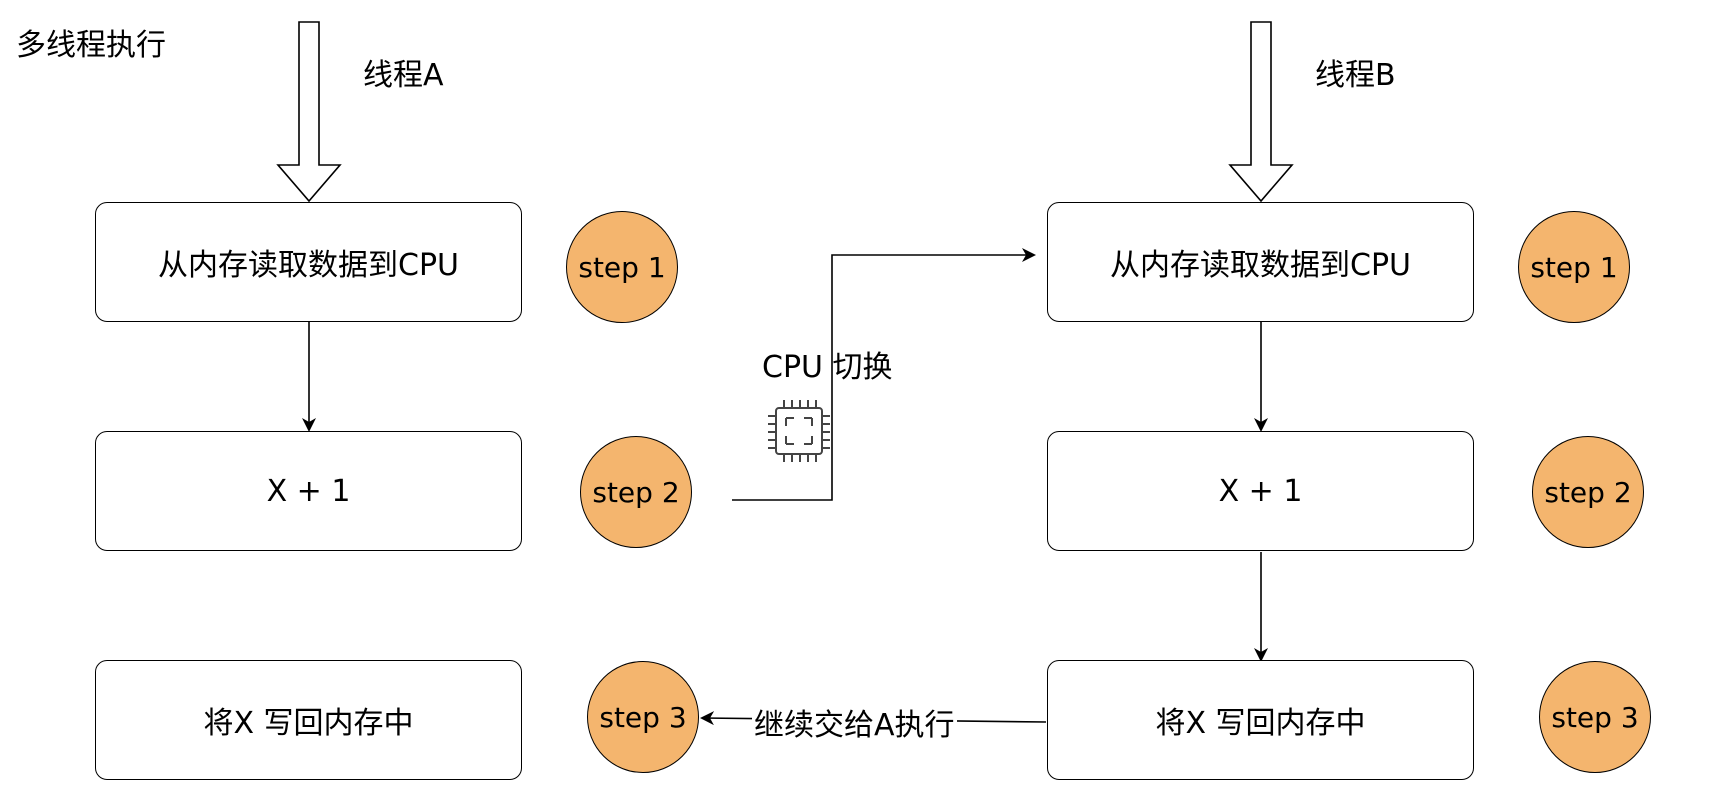 This screenshot has width=1716, height=812. Describe the element at coordinates (308, 723) in the screenshot. I see `thread-a-step-3-text: 将X 写回内存中` at that location.